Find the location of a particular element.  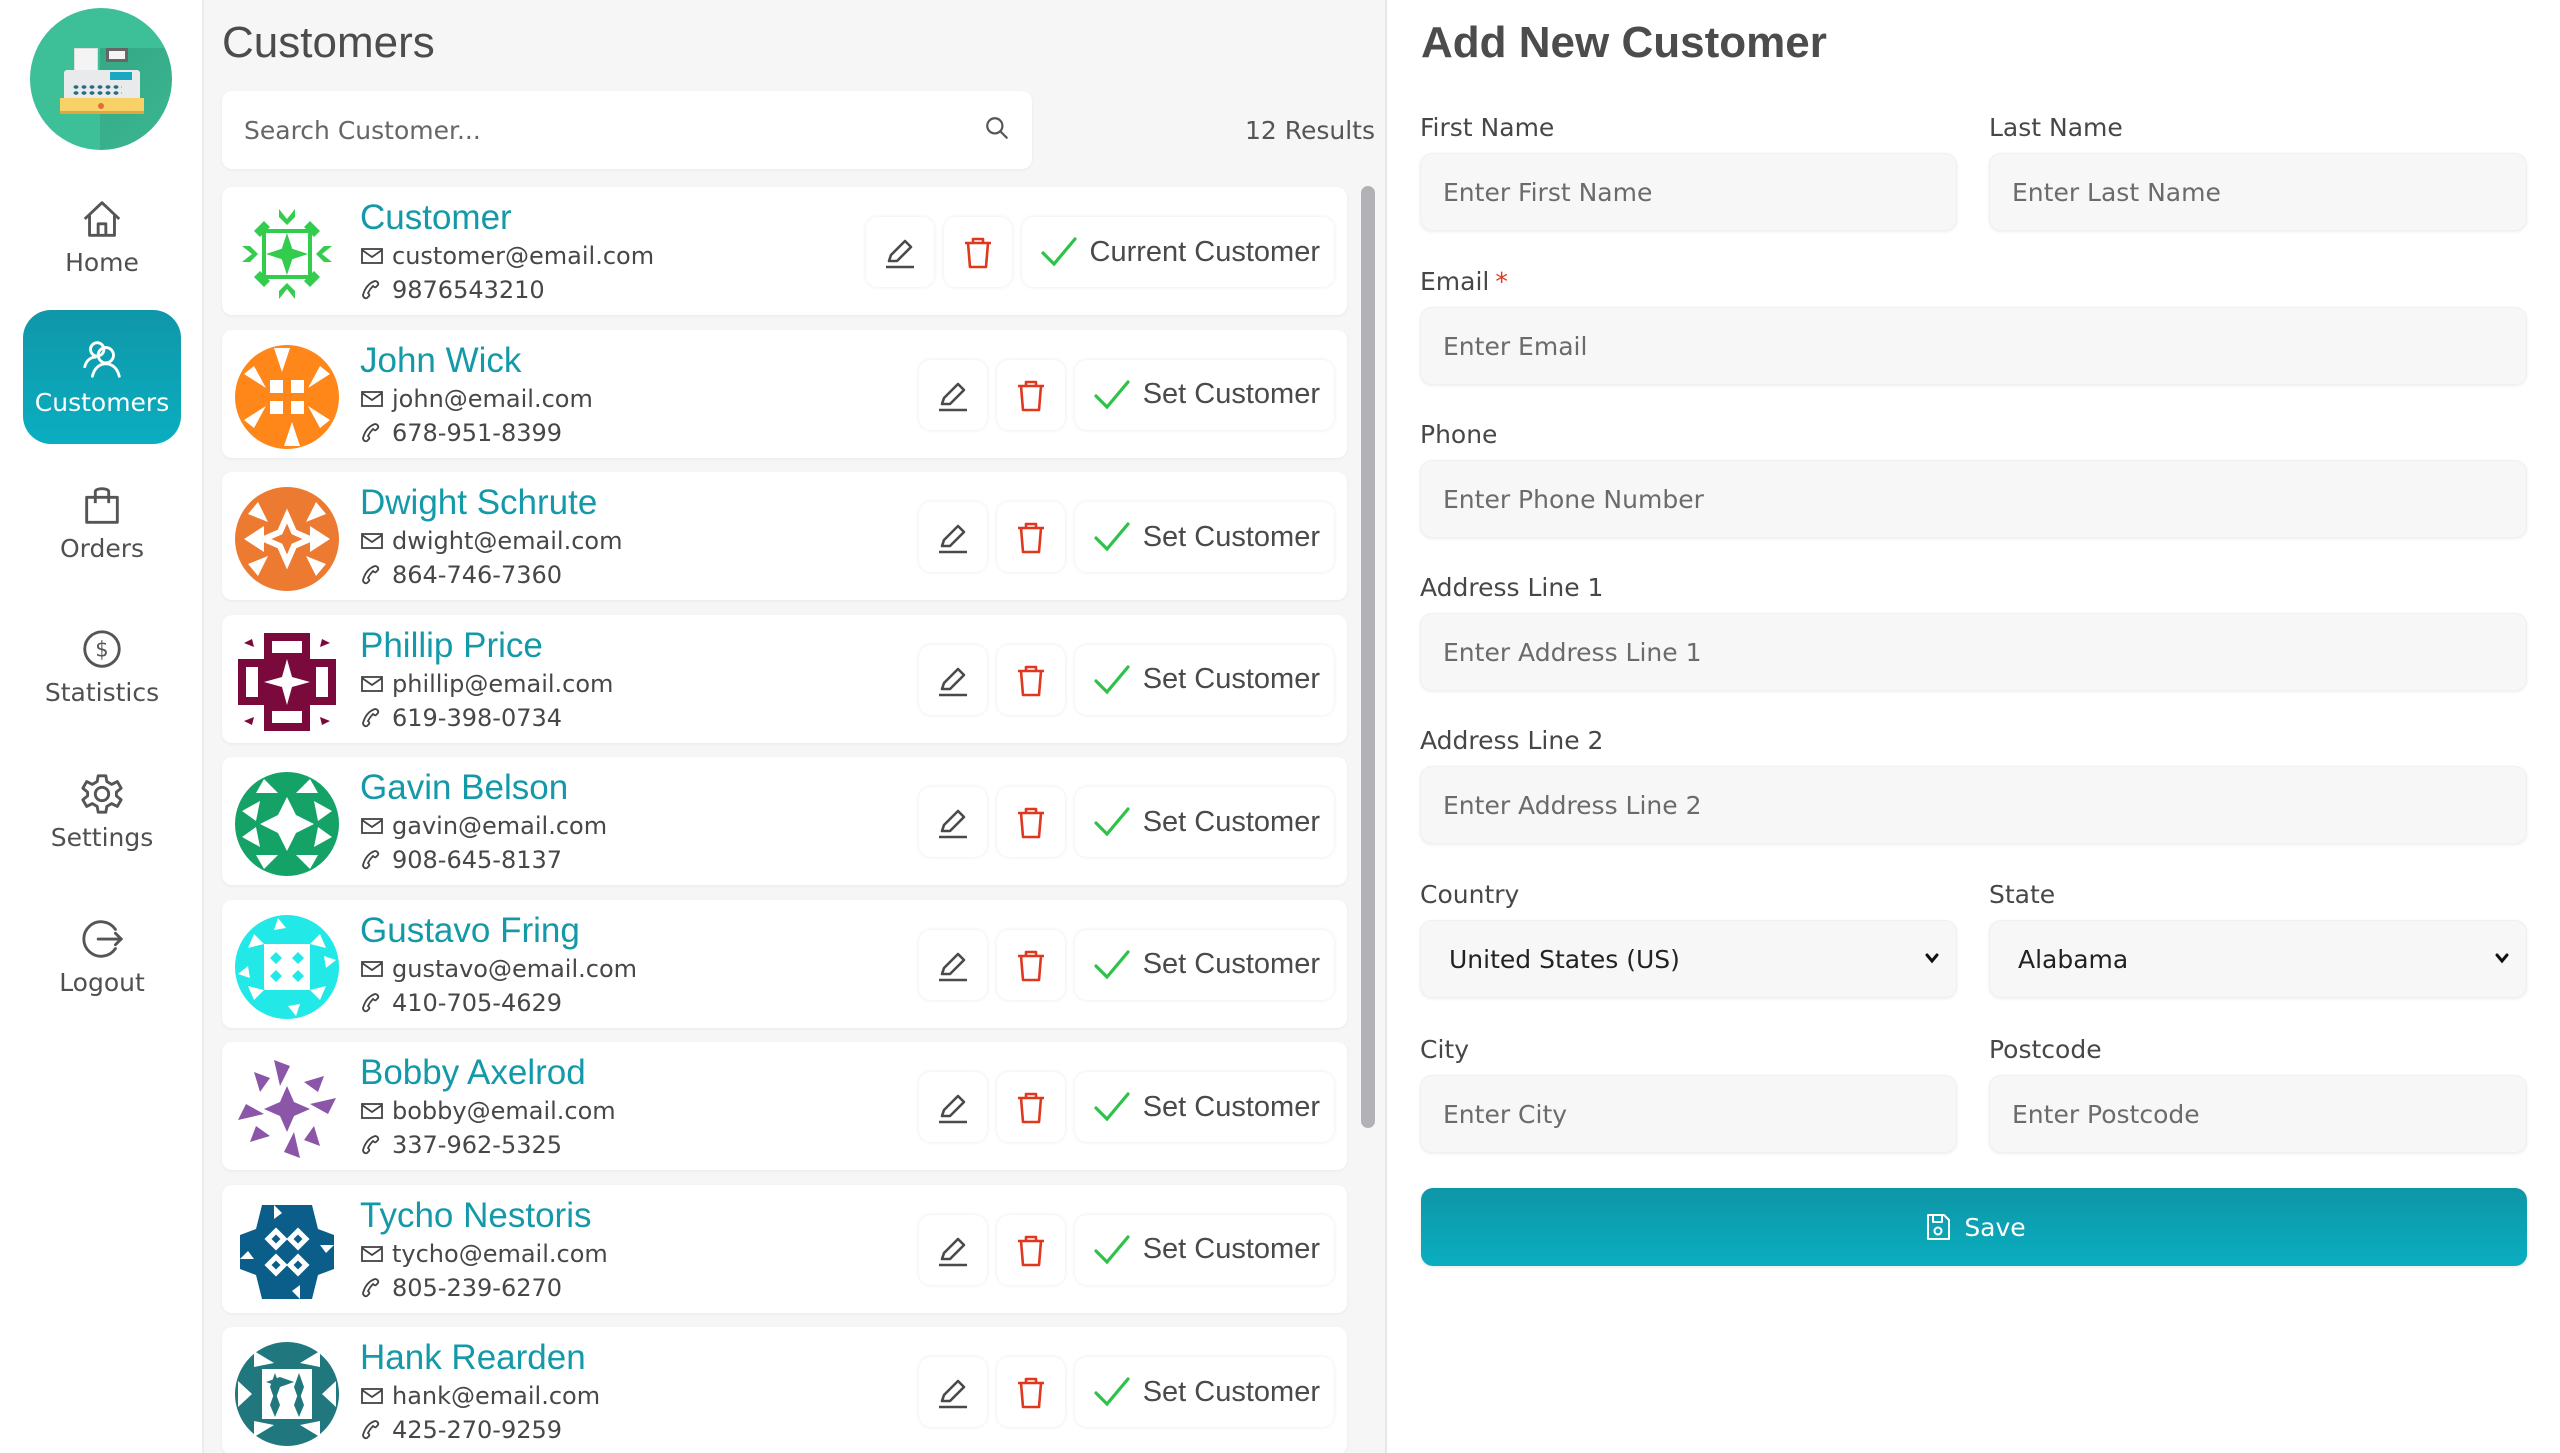

dollar-circle-icon: $ is located at coordinates (102, 649).